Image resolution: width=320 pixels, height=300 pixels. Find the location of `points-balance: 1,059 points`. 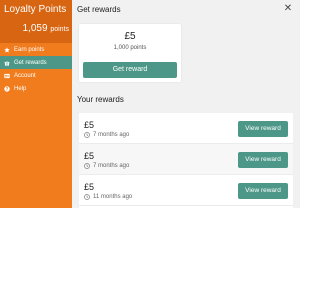

points-balance: 1,059 points is located at coordinates (46, 28).